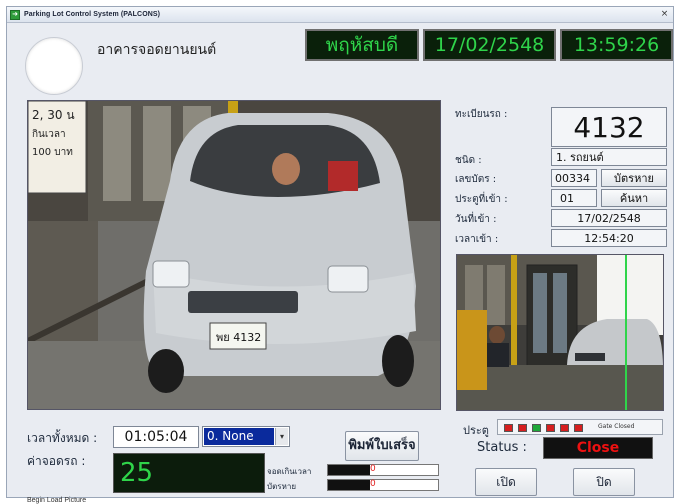  I want to click on lost-card-button: บัตรหาย, so click(634, 178).